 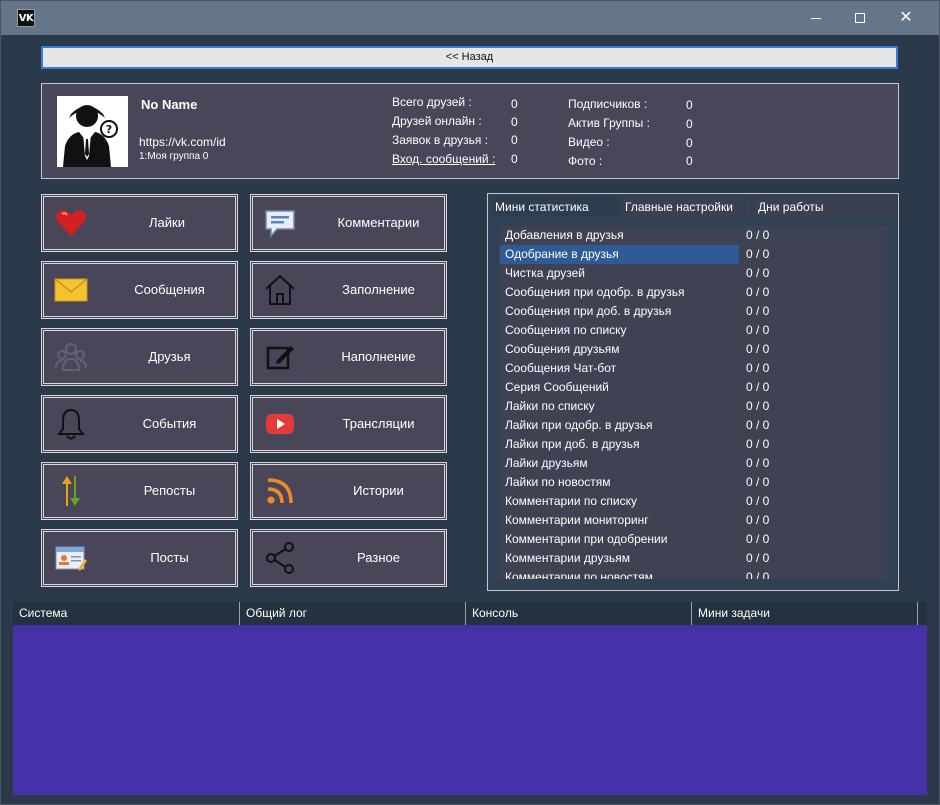 I want to click on minimize-icon, so click(x=816, y=18).